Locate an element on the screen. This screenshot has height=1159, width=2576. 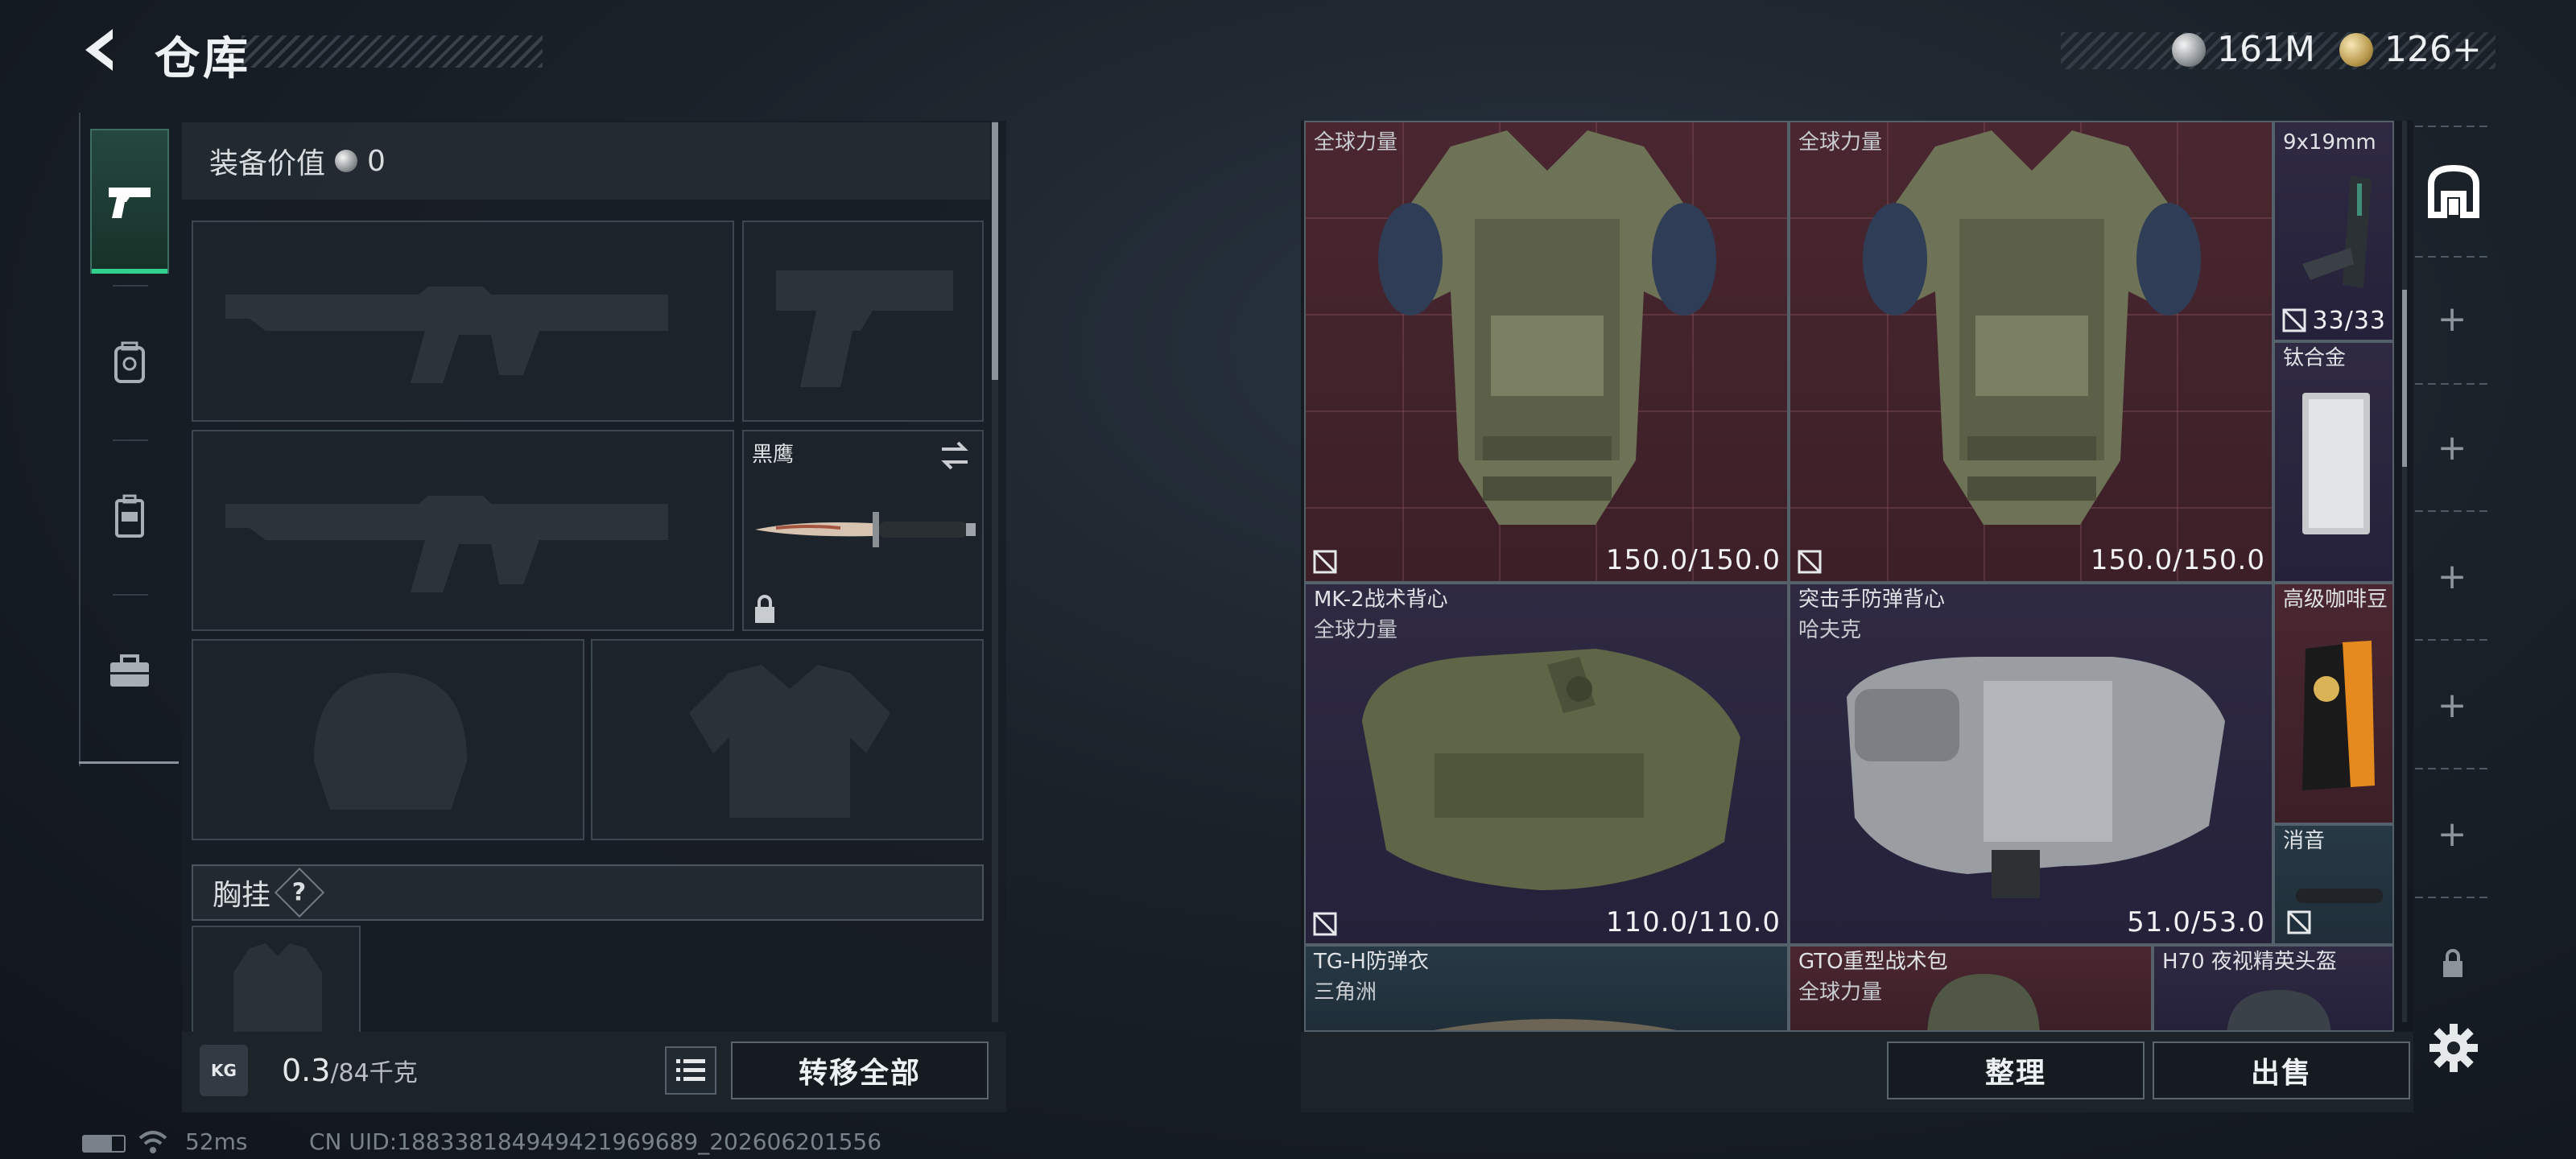
briefcase-icon is located at coordinates (129, 670).